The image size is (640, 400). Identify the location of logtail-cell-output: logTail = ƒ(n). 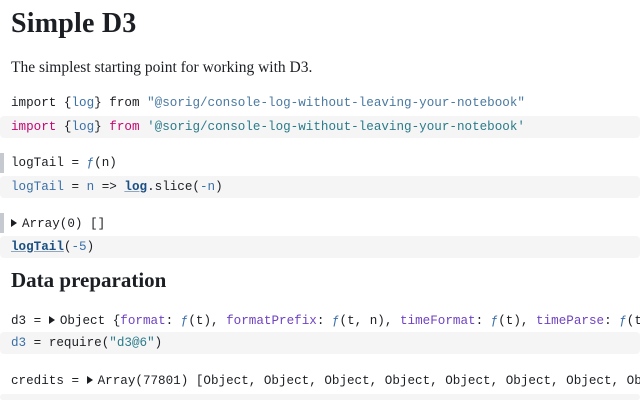
(64, 163).